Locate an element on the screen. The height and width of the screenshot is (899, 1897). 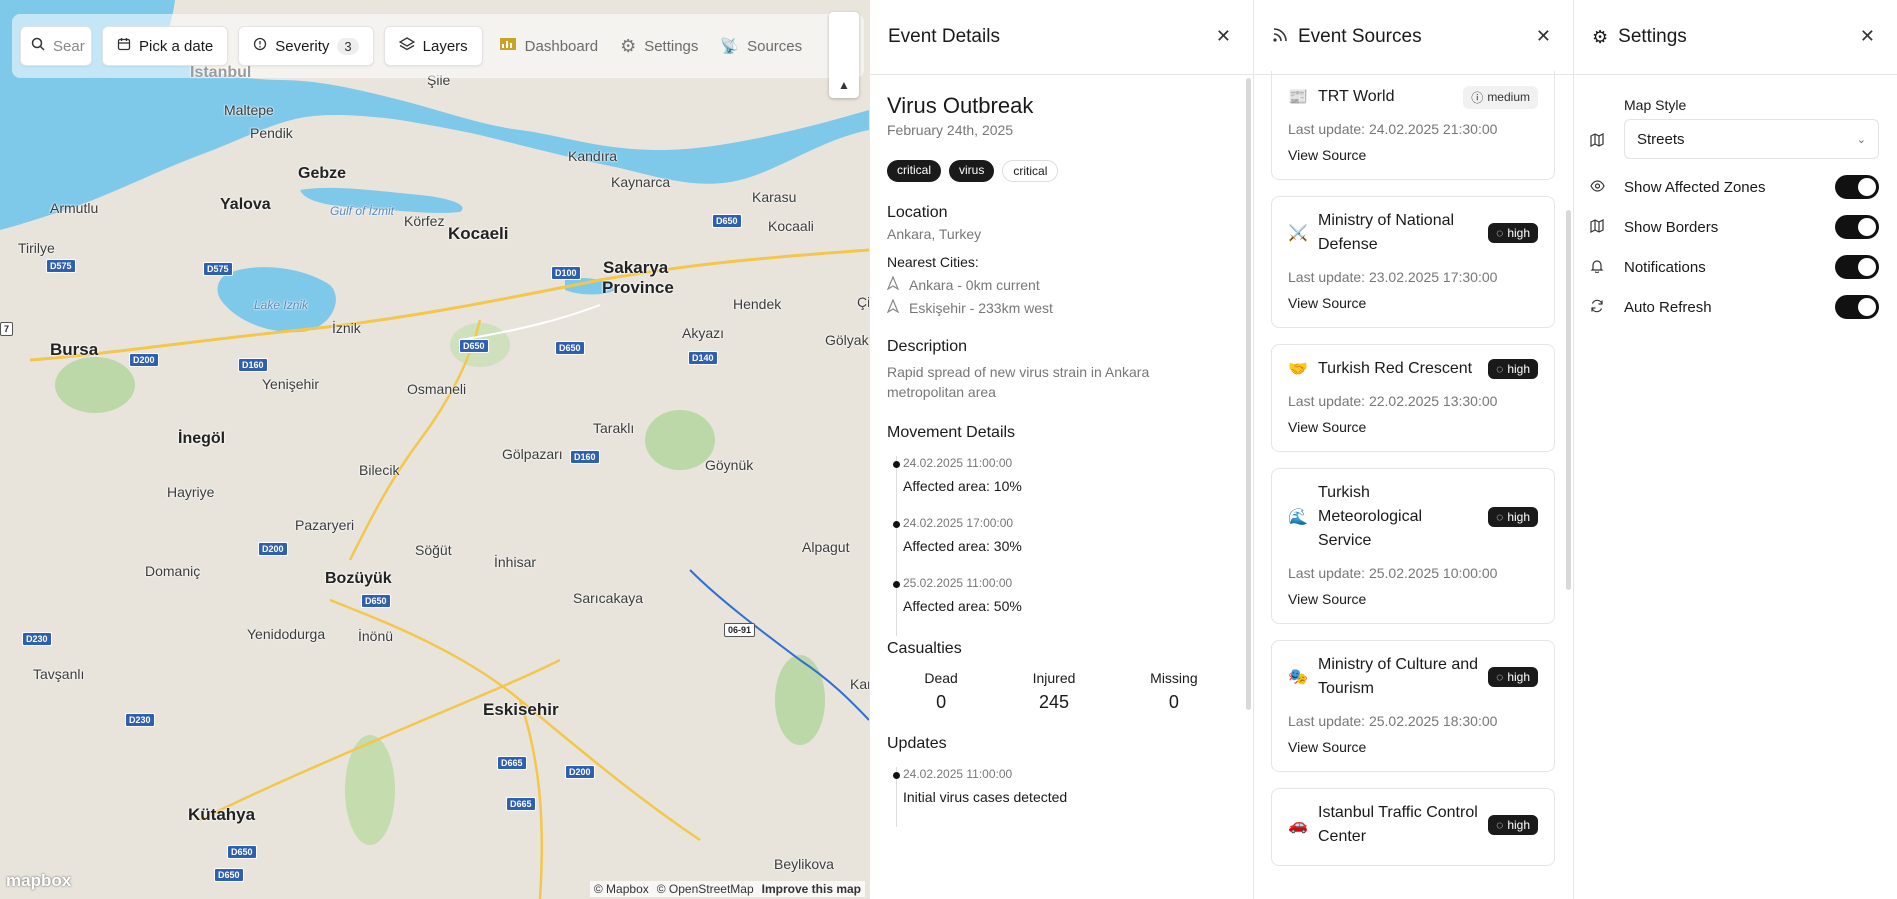
attribution-improve: Improve this map is located at coordinates (811, 889).